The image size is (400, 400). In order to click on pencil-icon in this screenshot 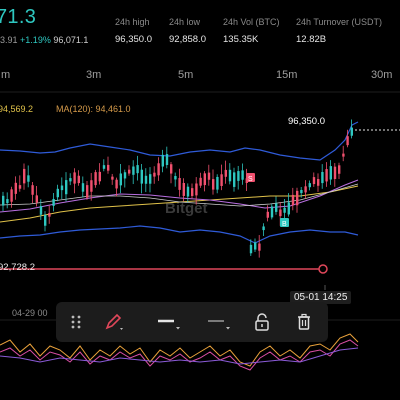, I will do `click(114, 322)`.